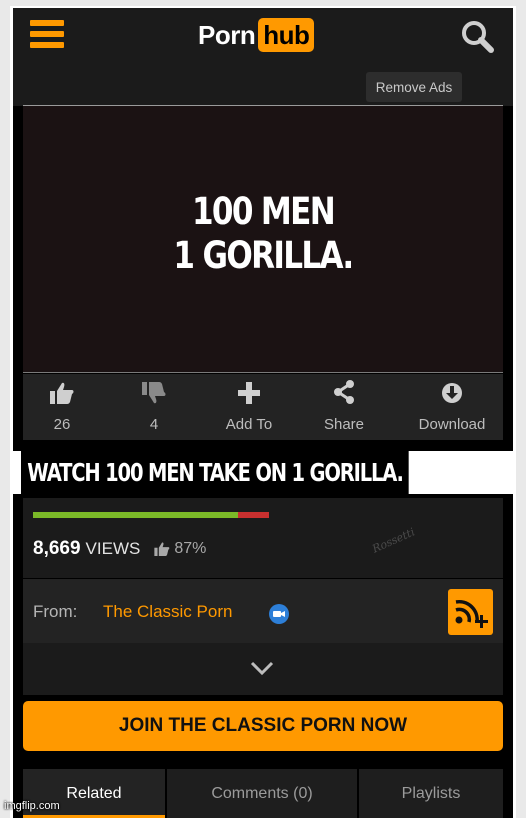 This screenshot has width=526, height=818. Describe the element at coordinates (263, 538) in the screenshot. I see `stats-panel: 8,669 VIEWS 87% Rossetti` at that location.